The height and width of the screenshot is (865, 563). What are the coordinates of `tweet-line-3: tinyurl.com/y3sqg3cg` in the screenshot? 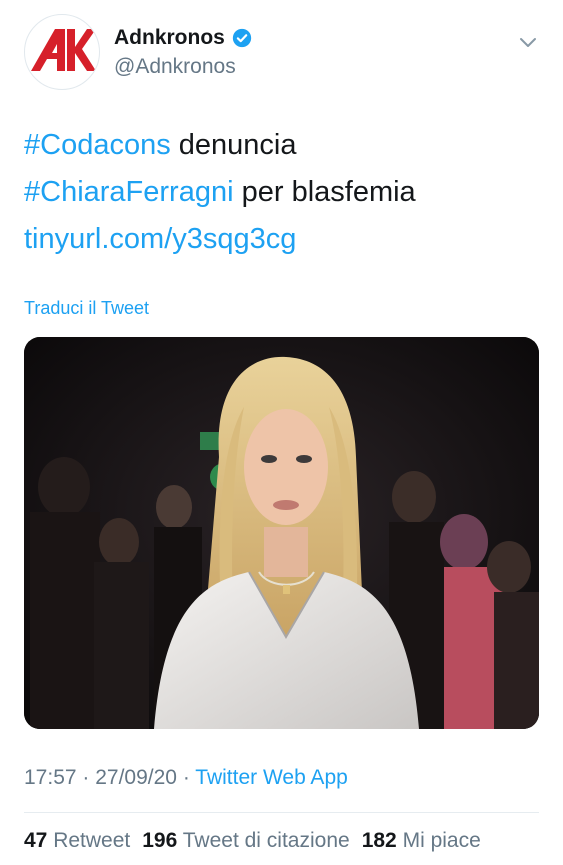 It's located at (279, 239).